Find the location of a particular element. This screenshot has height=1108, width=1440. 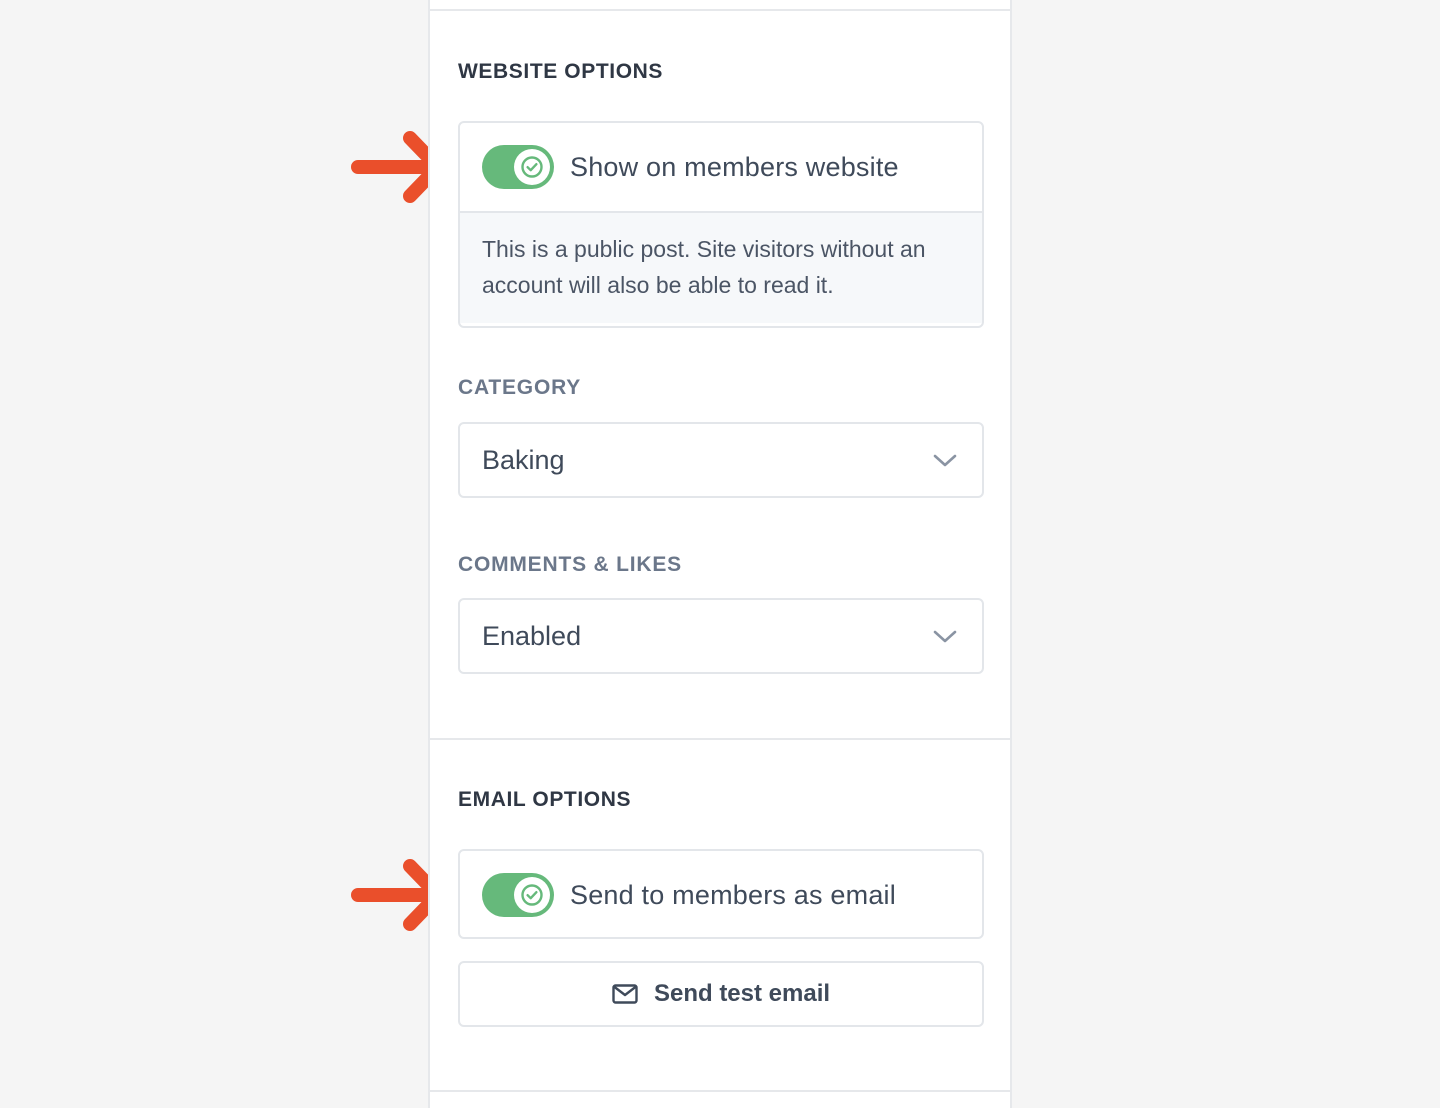

comments-likes-label: COMMENTS & LIKES is located at coordinates (570, 564).